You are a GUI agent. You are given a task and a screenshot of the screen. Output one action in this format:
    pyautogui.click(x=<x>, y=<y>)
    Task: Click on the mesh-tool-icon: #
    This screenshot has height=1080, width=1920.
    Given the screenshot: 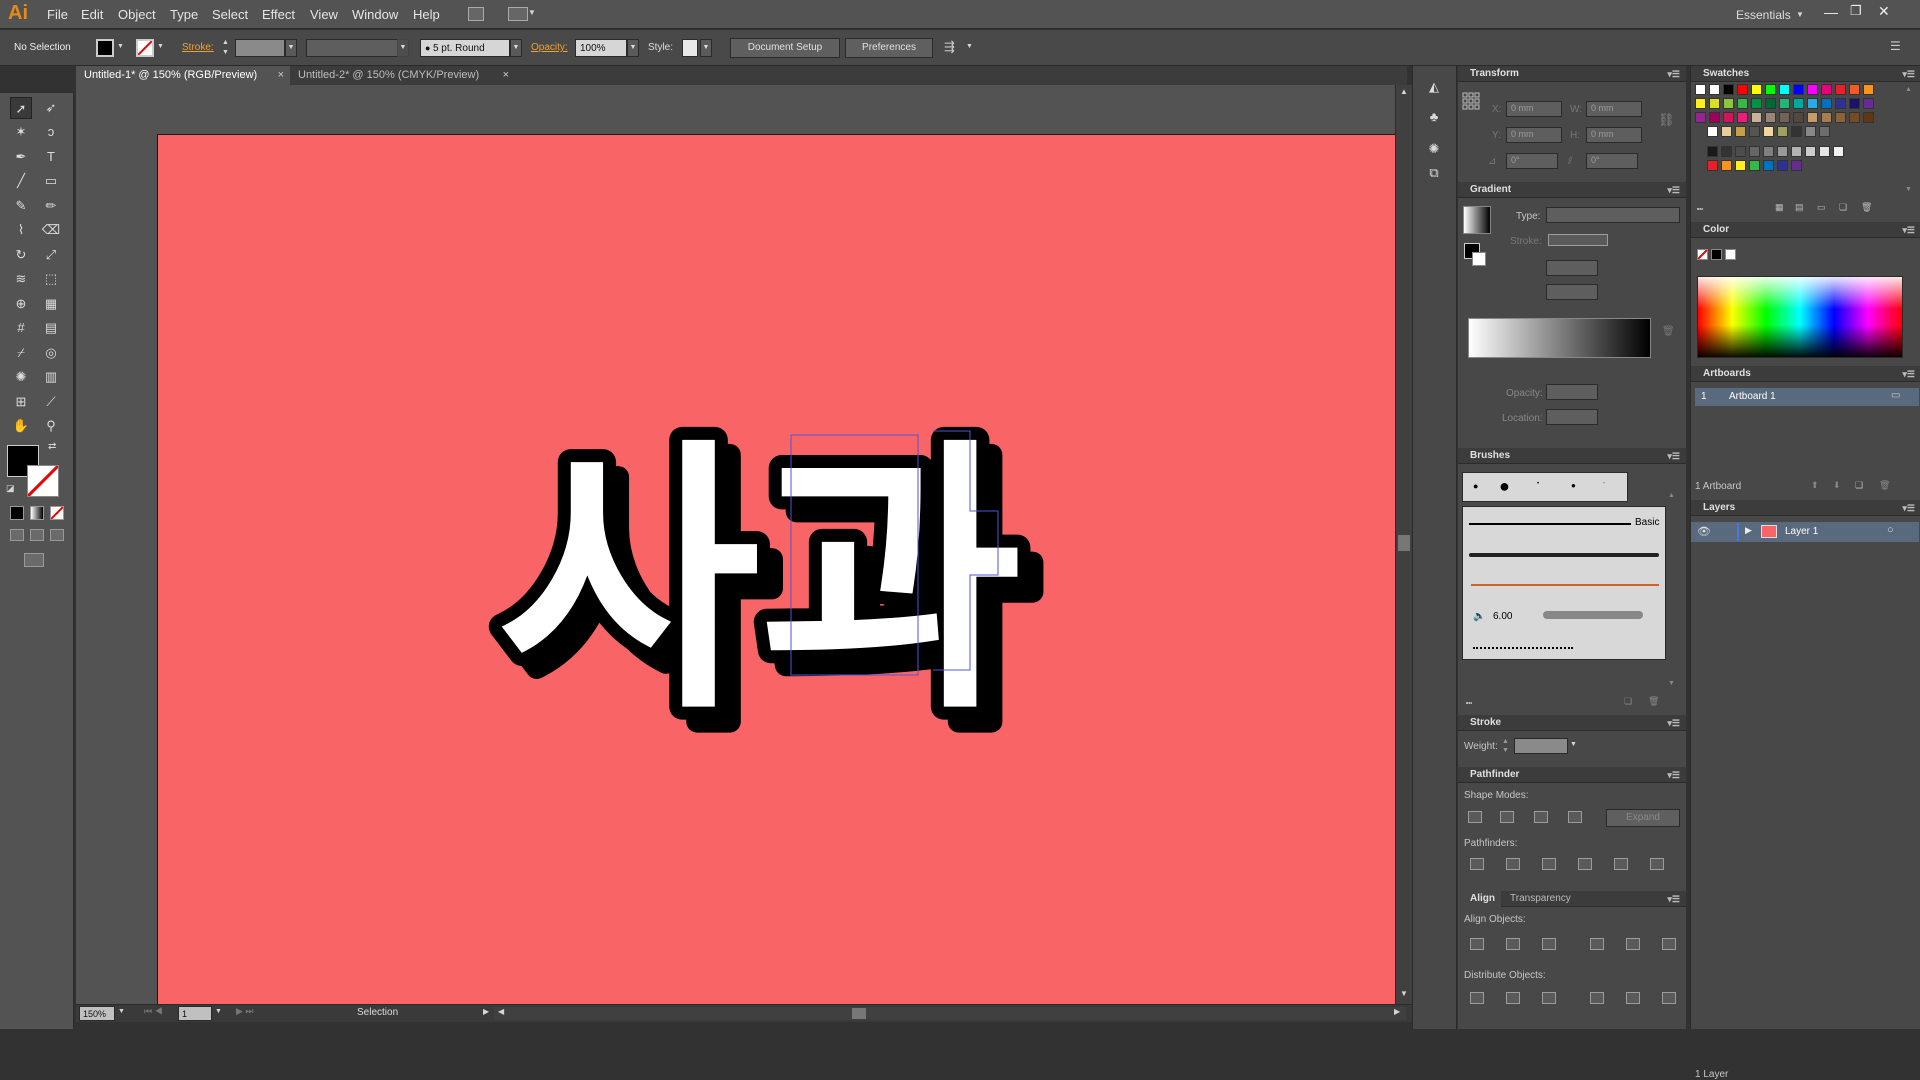 What is the action you would take?
    pyautogui.click(x=21, y=328)
    